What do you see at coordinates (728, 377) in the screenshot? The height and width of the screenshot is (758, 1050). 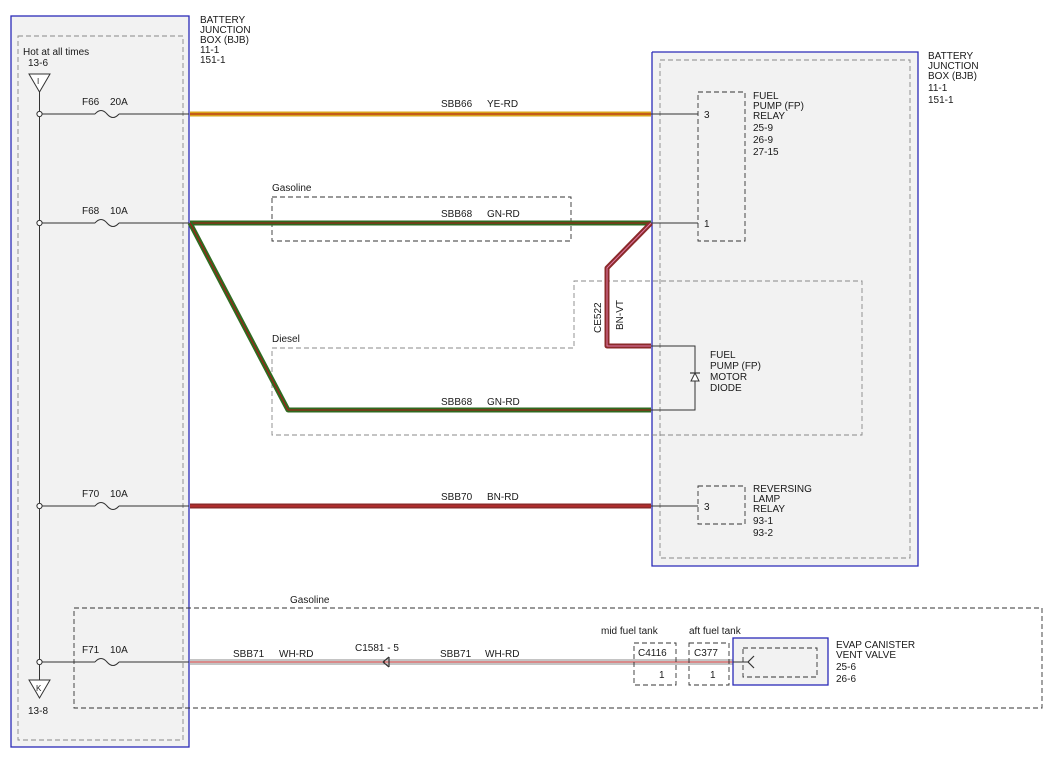 I see `diode-label-line-2: MOTOR` at bounding box center [728, 377].